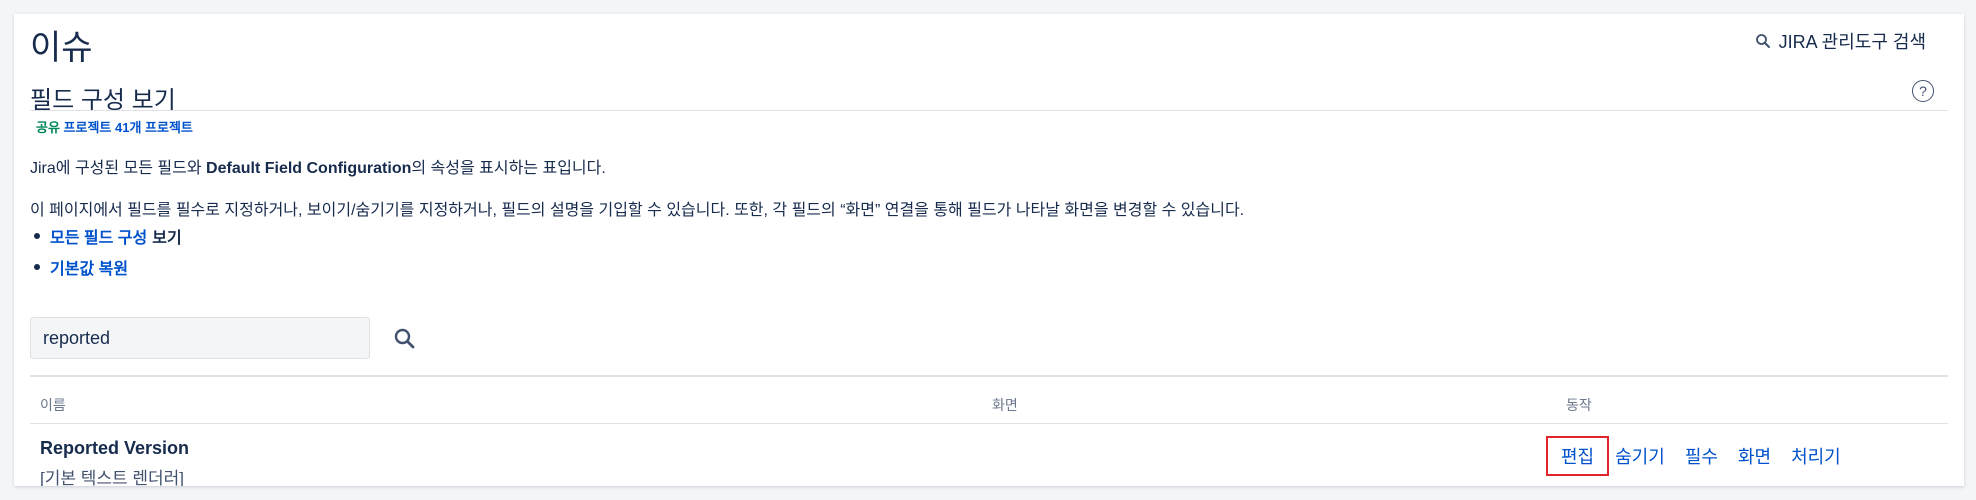  What do you see at coordinates (1852, 42) in the screenshot?
I see `admin-search-label: JIRA 관리도구 검색` at bounding box center [1852, 42].